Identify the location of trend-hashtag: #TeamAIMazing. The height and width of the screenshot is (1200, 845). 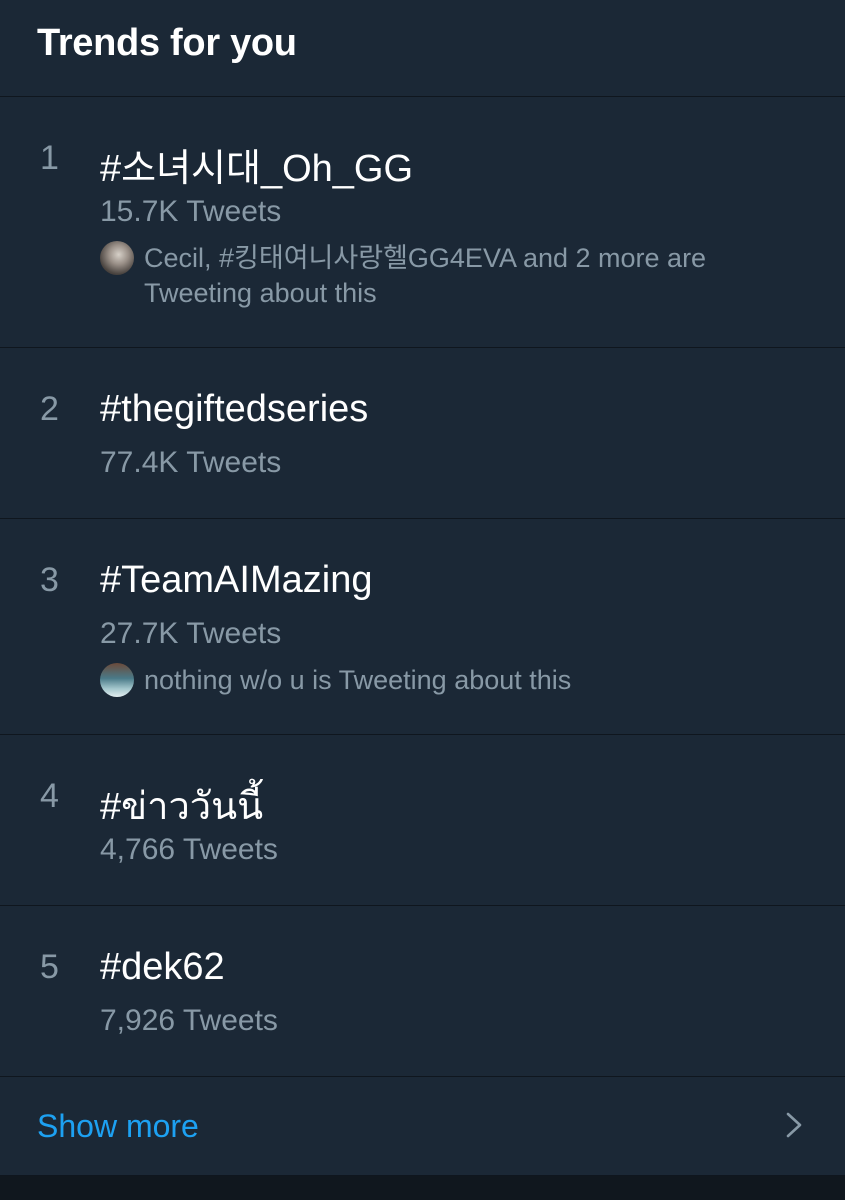
(236, 580).